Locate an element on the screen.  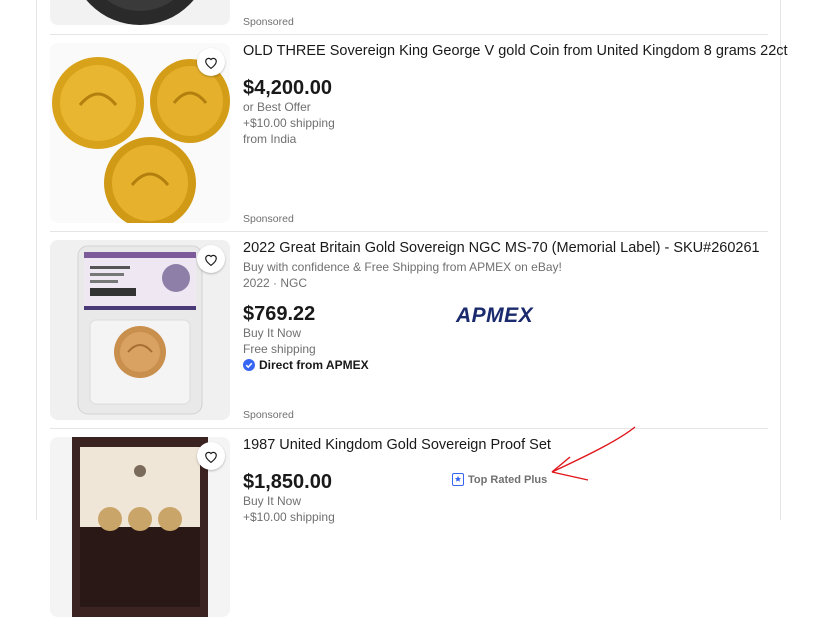
annotation-arrow-icon is located at coordinates (593, 453).